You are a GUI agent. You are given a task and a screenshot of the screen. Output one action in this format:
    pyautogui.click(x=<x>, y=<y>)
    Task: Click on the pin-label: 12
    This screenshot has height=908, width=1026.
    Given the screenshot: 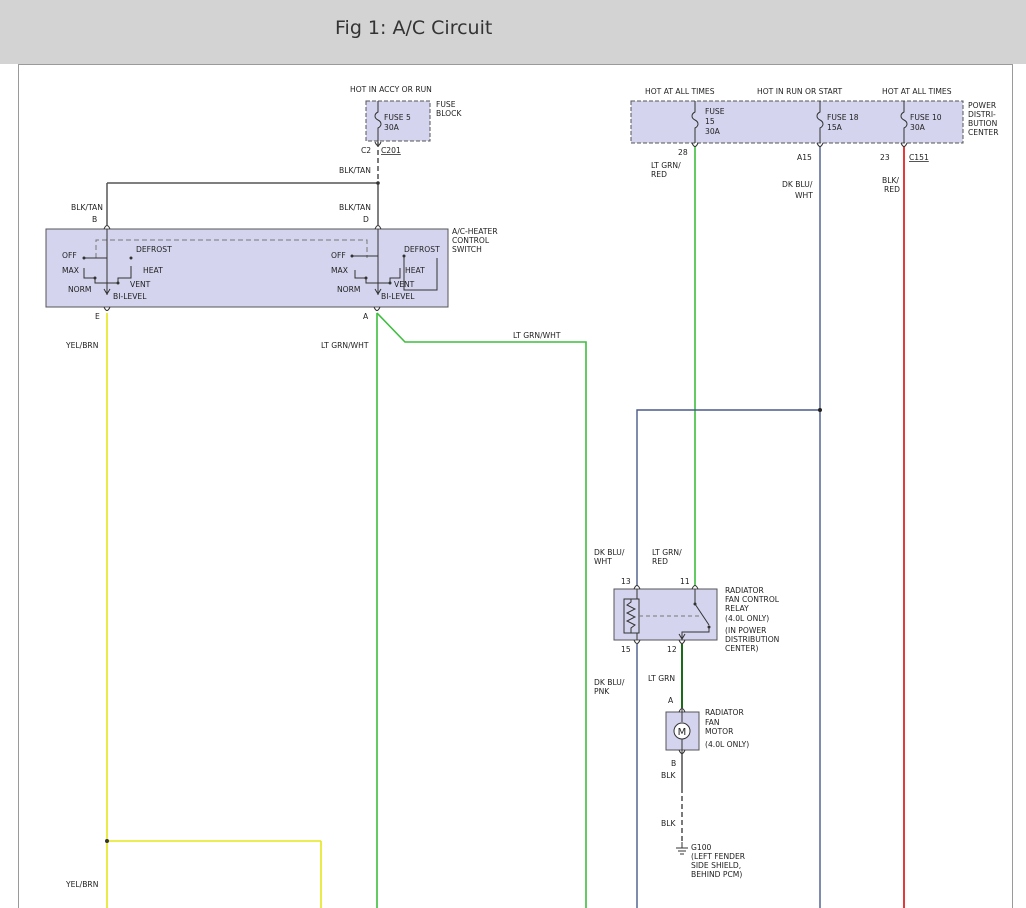 What is the action you would take?
    pyautogui.click(x=672, y=649)
    